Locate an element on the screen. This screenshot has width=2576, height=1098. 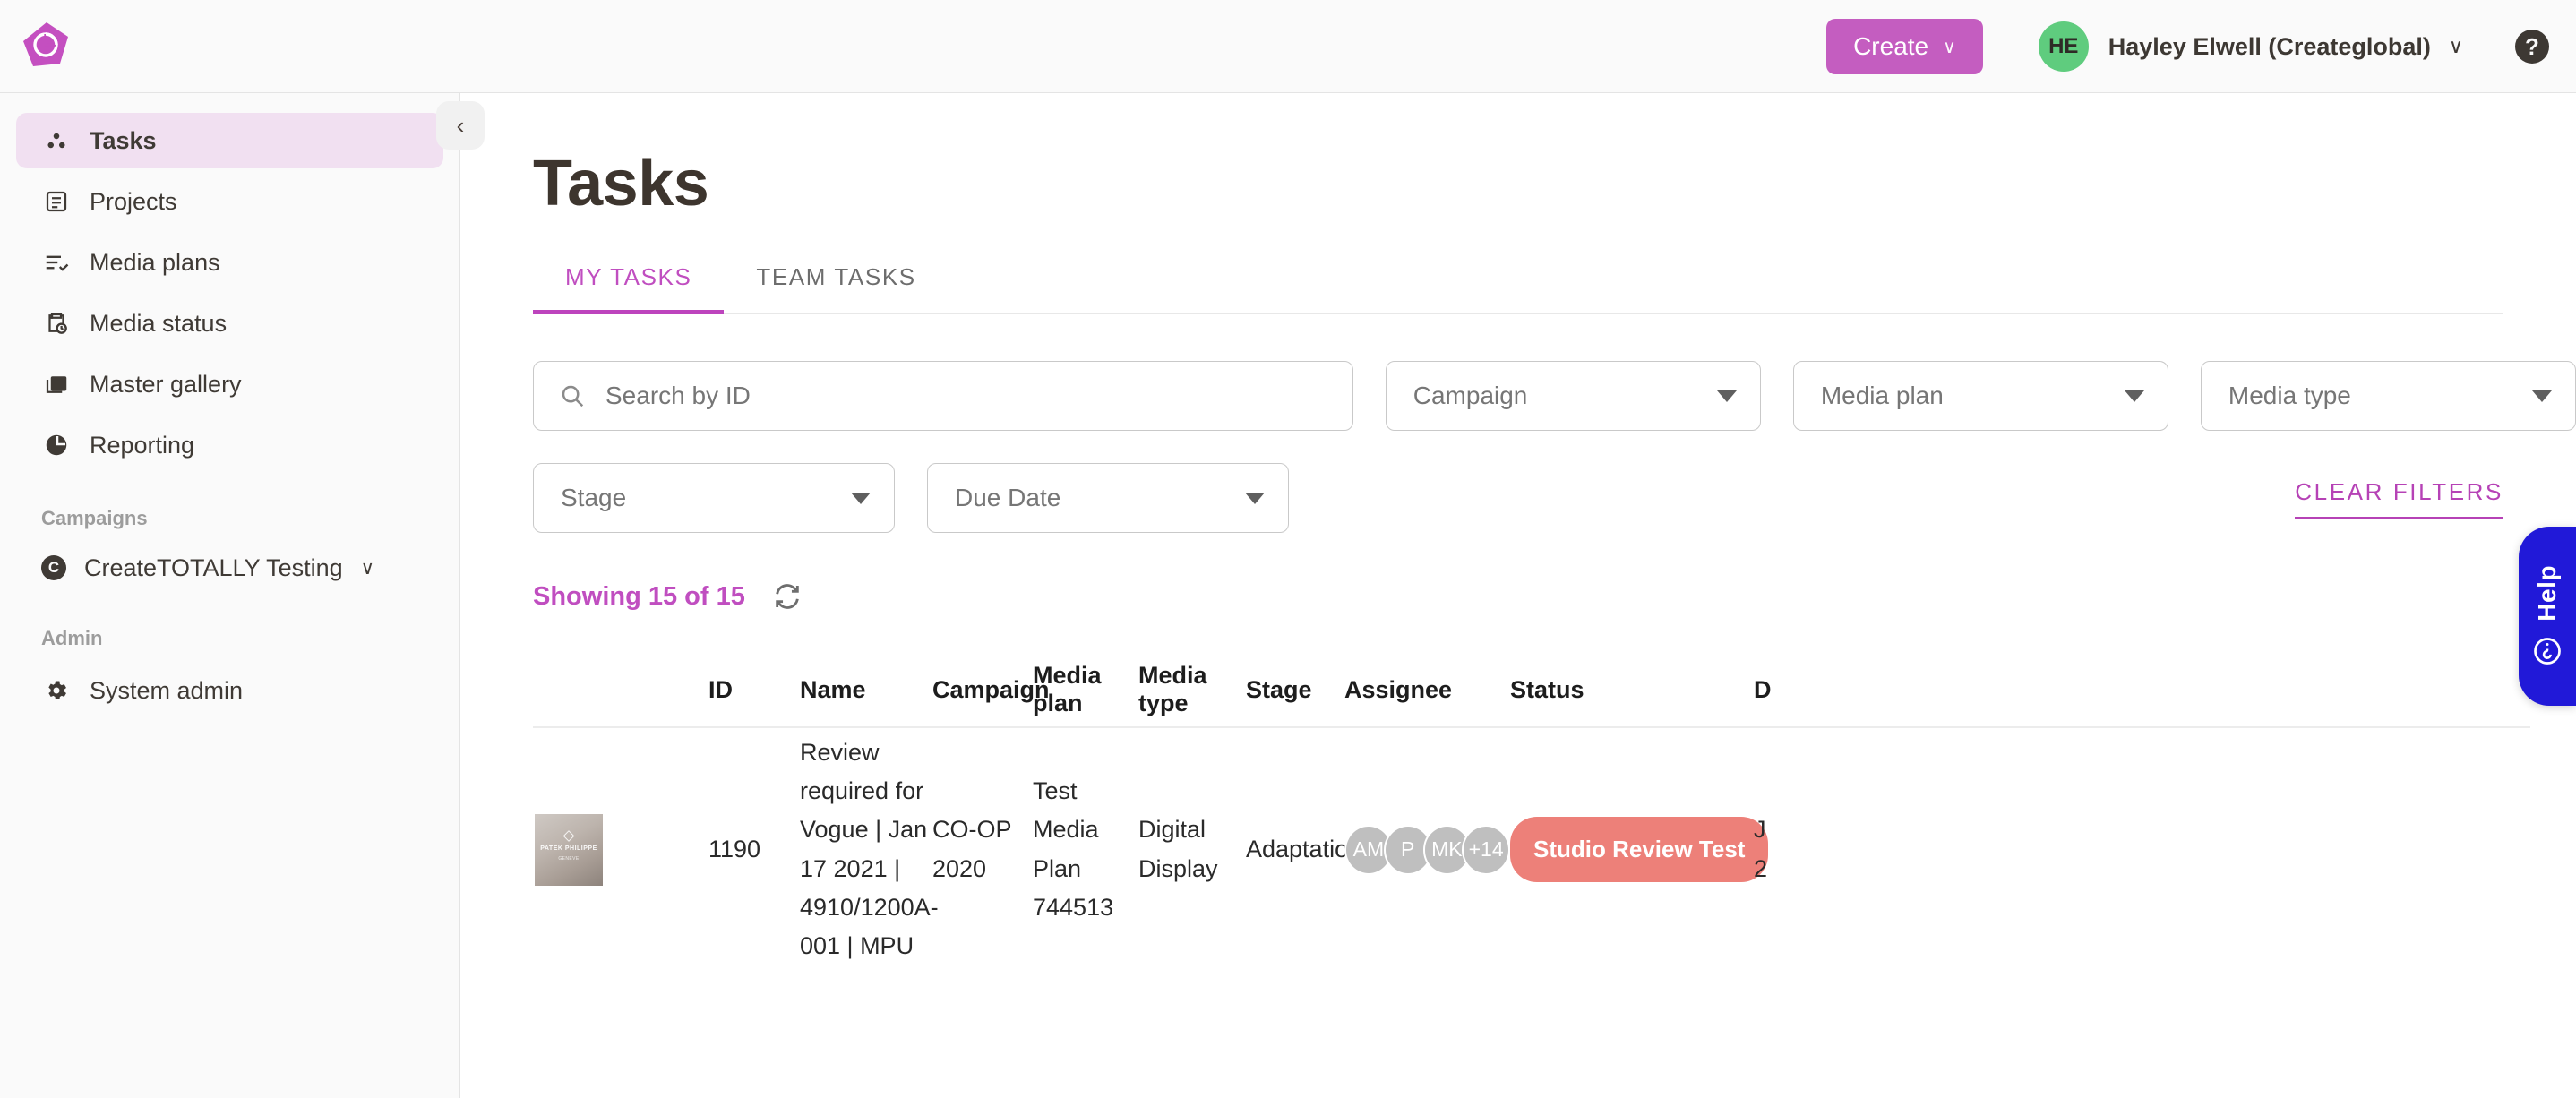
help-widget-button: Help is located at coordinates (2547, 617).